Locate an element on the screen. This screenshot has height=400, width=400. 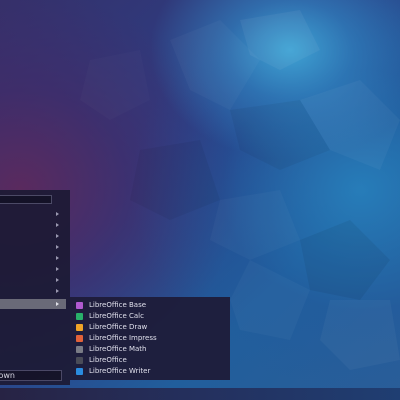
submenu-item: LibreOffice Impress is located at coordinates (150, 338).